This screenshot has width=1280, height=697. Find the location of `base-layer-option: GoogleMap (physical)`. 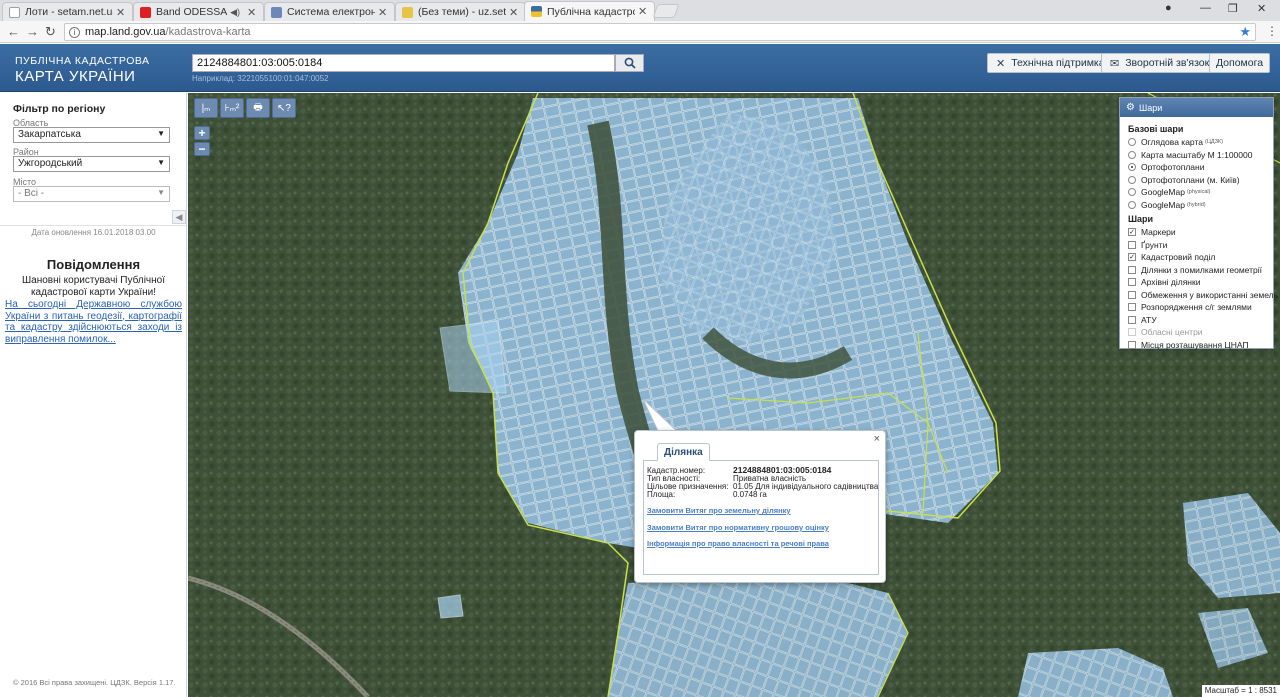

base-layer-option: GoogleMap (physical) is located at coordinates (1200, 192).